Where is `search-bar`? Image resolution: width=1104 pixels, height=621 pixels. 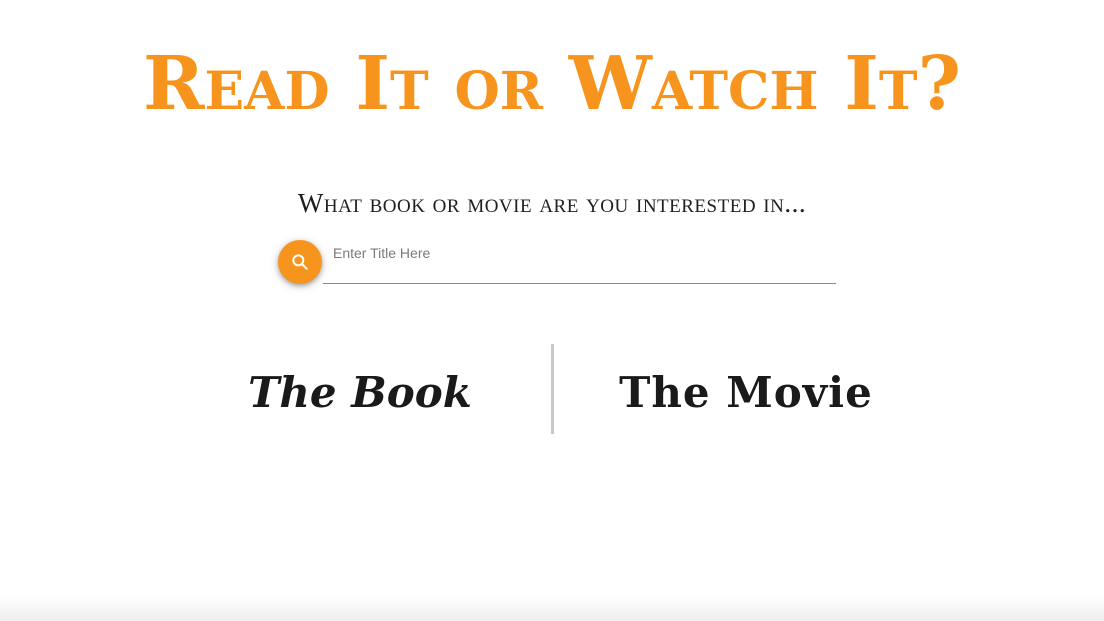 search-bar is located at coordinates (558, 263).